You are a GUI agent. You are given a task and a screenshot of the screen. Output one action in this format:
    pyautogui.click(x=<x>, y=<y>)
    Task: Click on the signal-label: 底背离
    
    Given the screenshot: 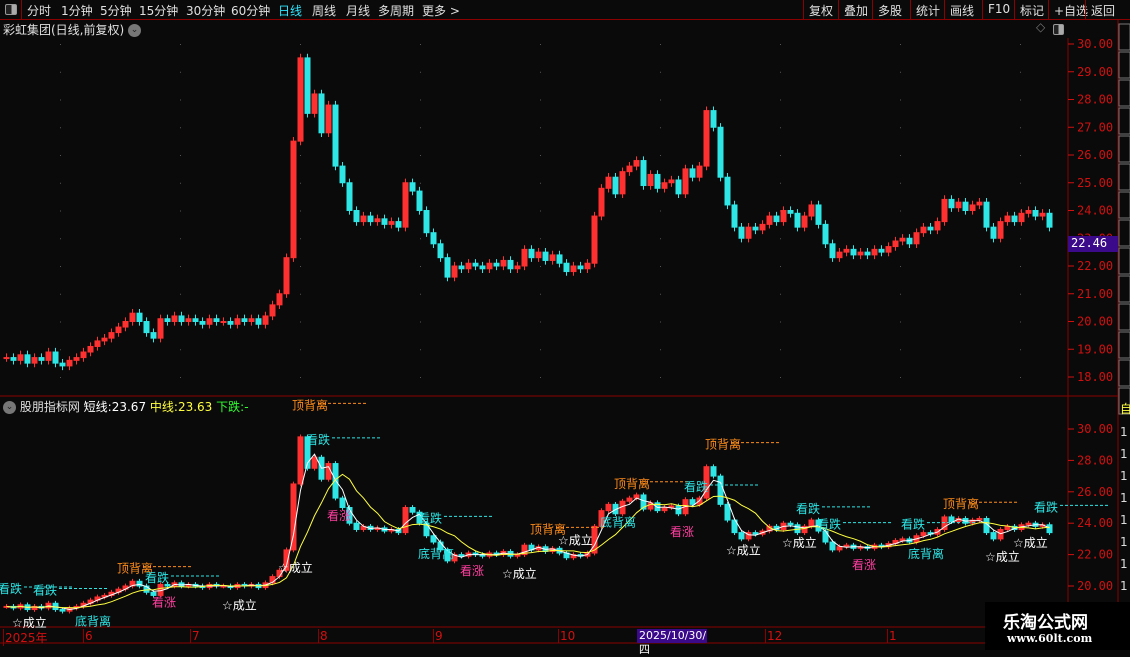 What is the action you would take?
    pyautogui.click(x=436, y=553)
    